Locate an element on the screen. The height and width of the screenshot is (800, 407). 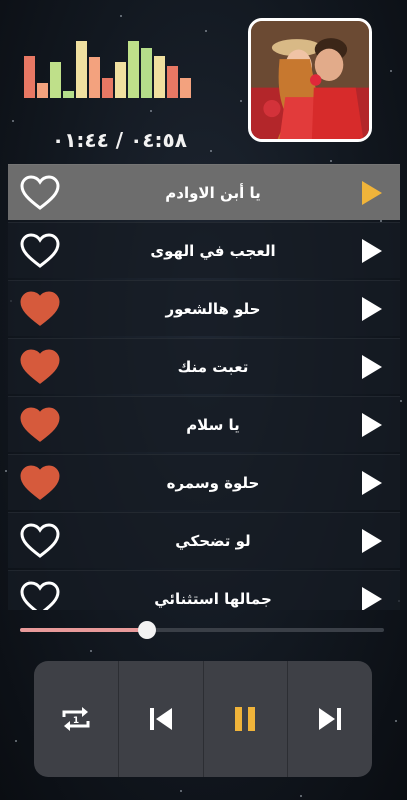
song-row: حلو هالشعور is located at coordinates (204, 308).